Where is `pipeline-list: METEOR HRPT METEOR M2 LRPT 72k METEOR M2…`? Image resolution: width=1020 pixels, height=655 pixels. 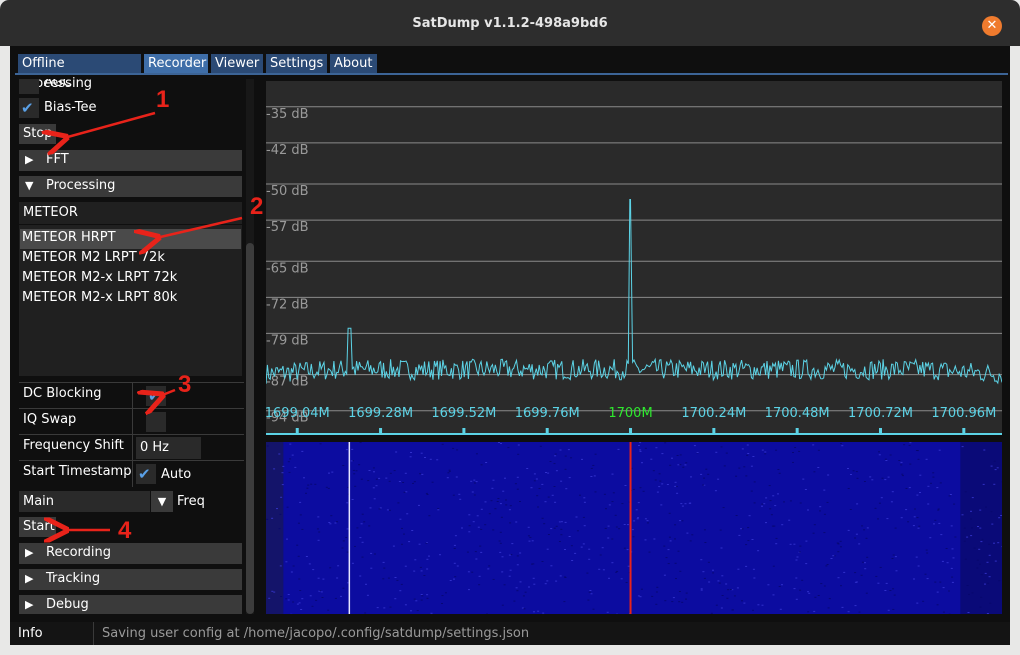 pipeline-list: METEOR HRPT METEOR M2 LRPT 72k METEOR M2… is located at coordinates (130, 300).